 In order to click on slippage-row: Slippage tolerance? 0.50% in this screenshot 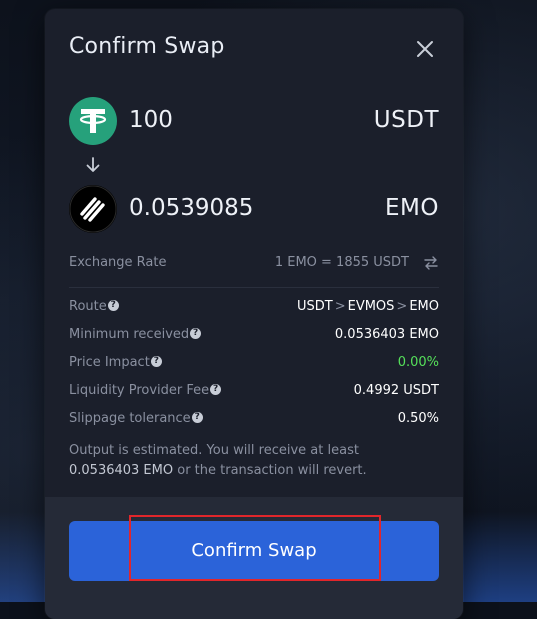, I will do `click(254, 419)`.